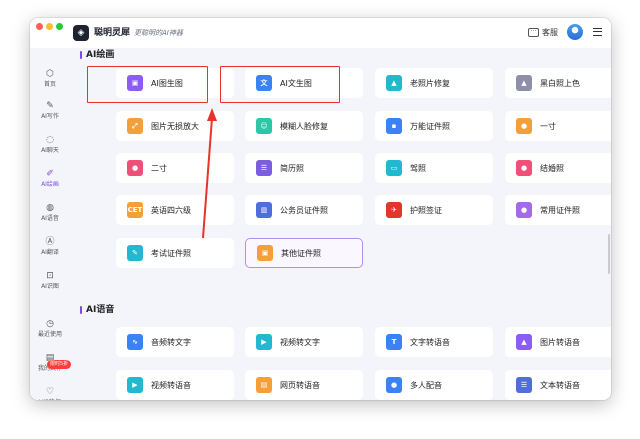 The height and width of the screenshot is (439, 640). What do you see at coordinates (264, 385) in the screenshot?
I see `feature-icon: ▤` at bounding box center [264, 385].